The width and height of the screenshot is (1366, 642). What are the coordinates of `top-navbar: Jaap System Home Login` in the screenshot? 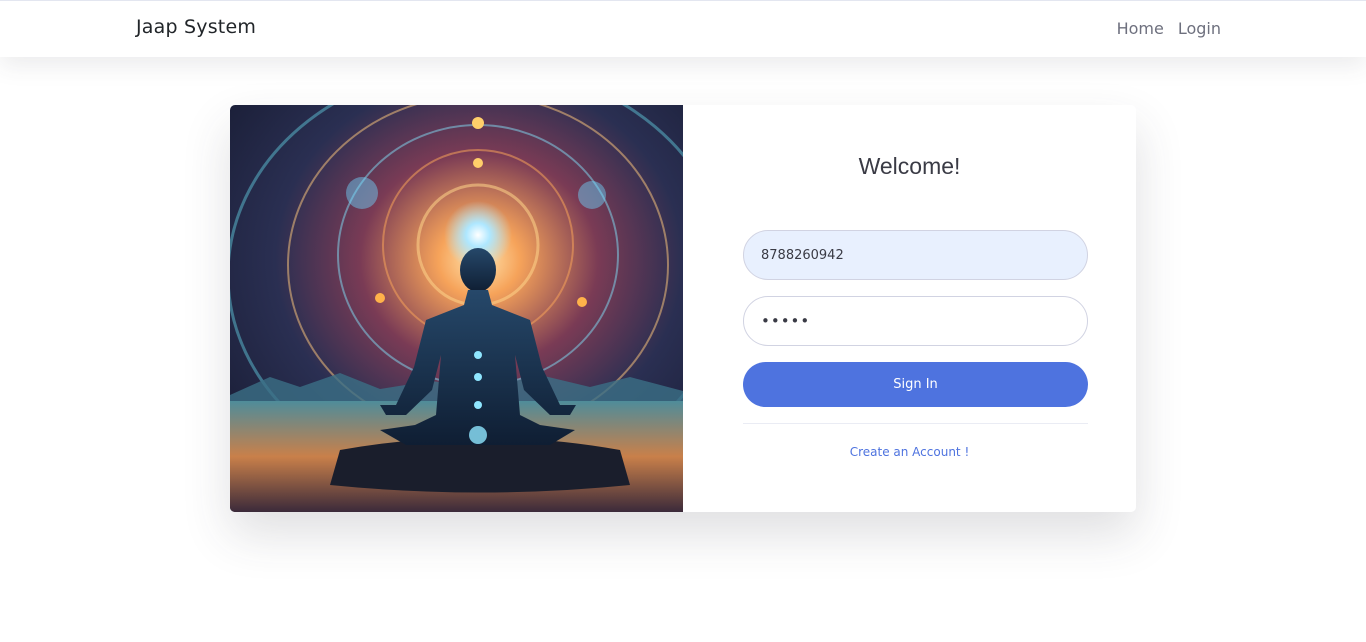 It's located at (683, 28).